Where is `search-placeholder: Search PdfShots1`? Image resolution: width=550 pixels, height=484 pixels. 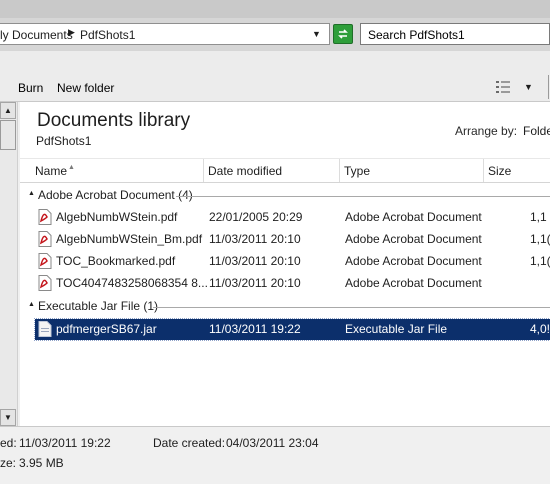 search-placeholder: Search PdfShots1 is located at coordinates (416, 35).